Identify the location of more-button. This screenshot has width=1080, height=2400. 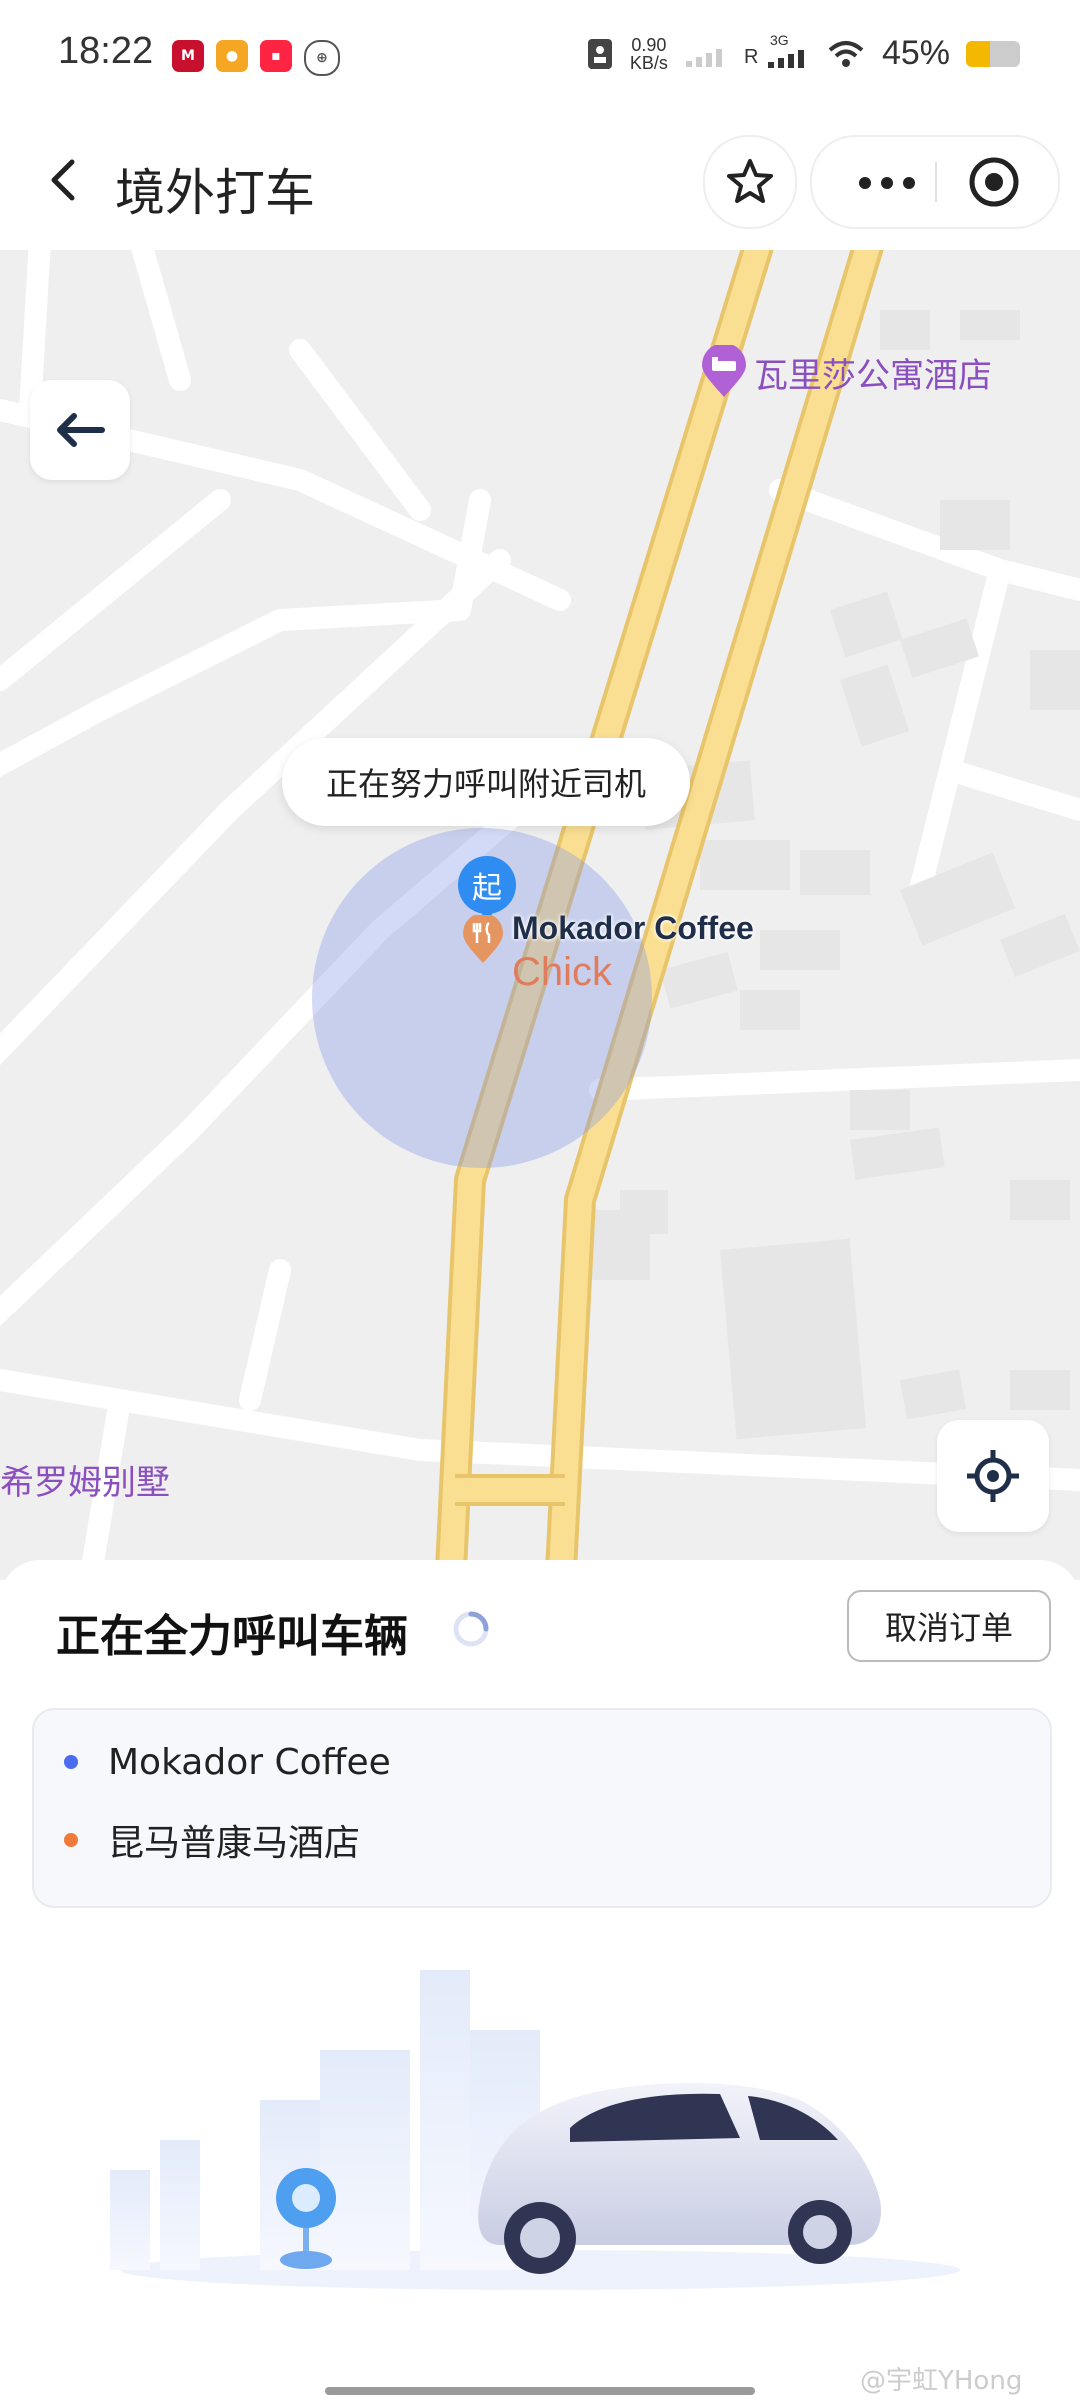
(887, 183).